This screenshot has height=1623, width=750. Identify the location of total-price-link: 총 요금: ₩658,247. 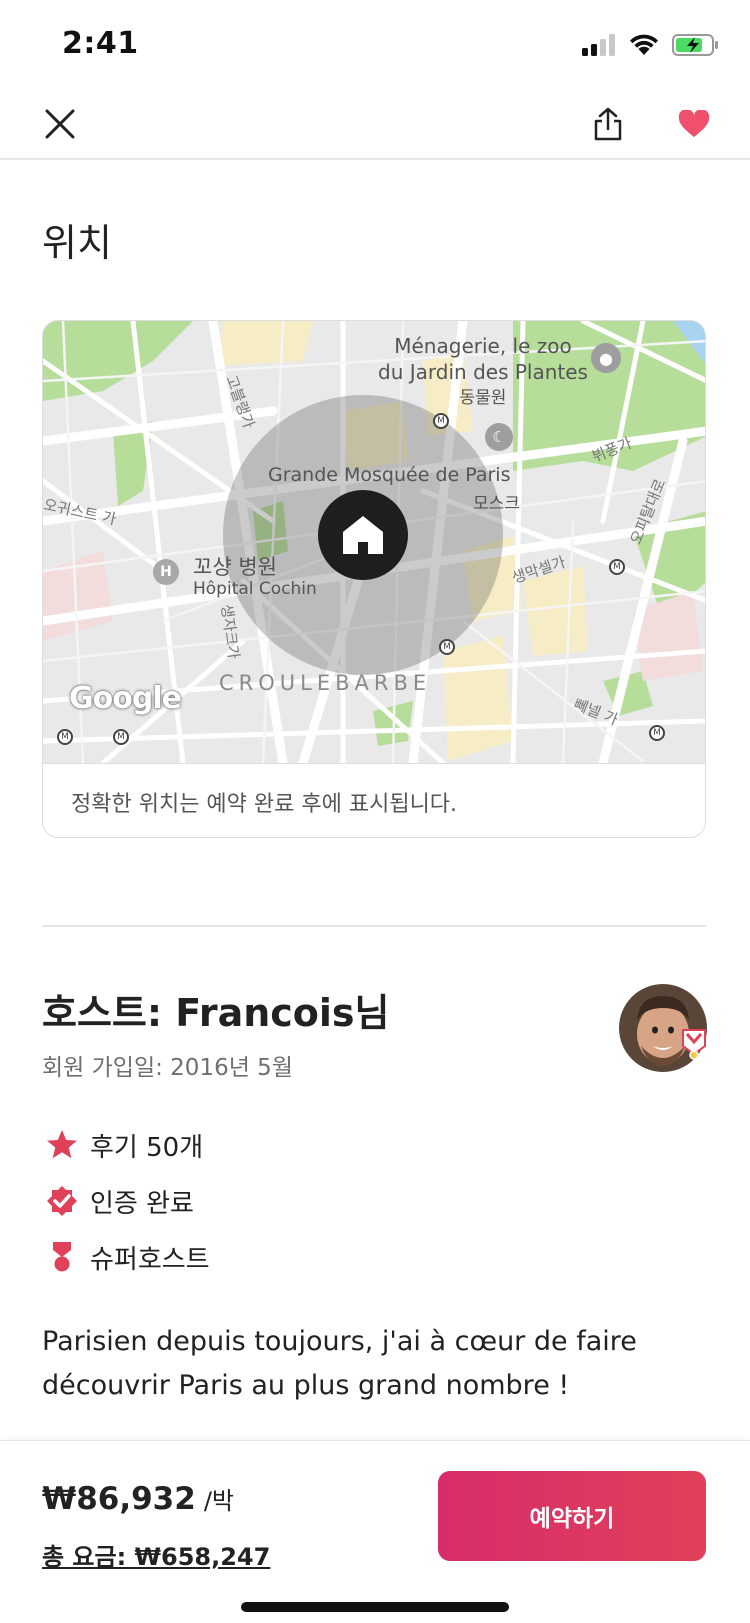
(156, 1554).